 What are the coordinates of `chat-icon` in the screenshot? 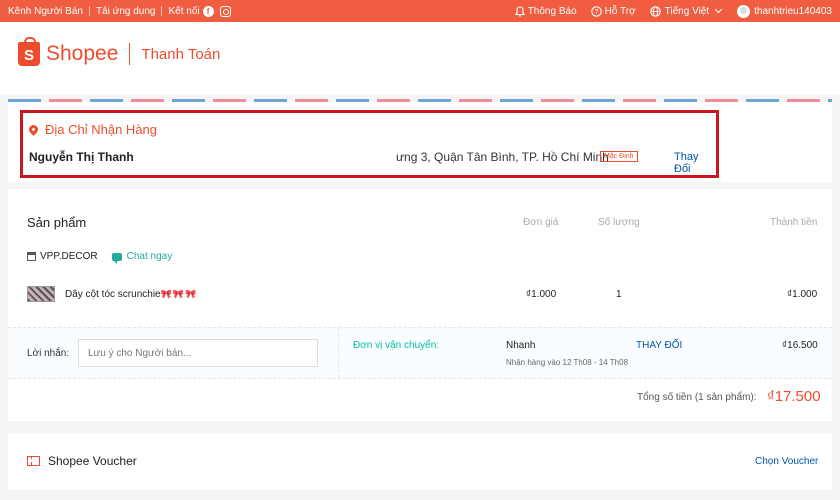 It's located at (116, 258).